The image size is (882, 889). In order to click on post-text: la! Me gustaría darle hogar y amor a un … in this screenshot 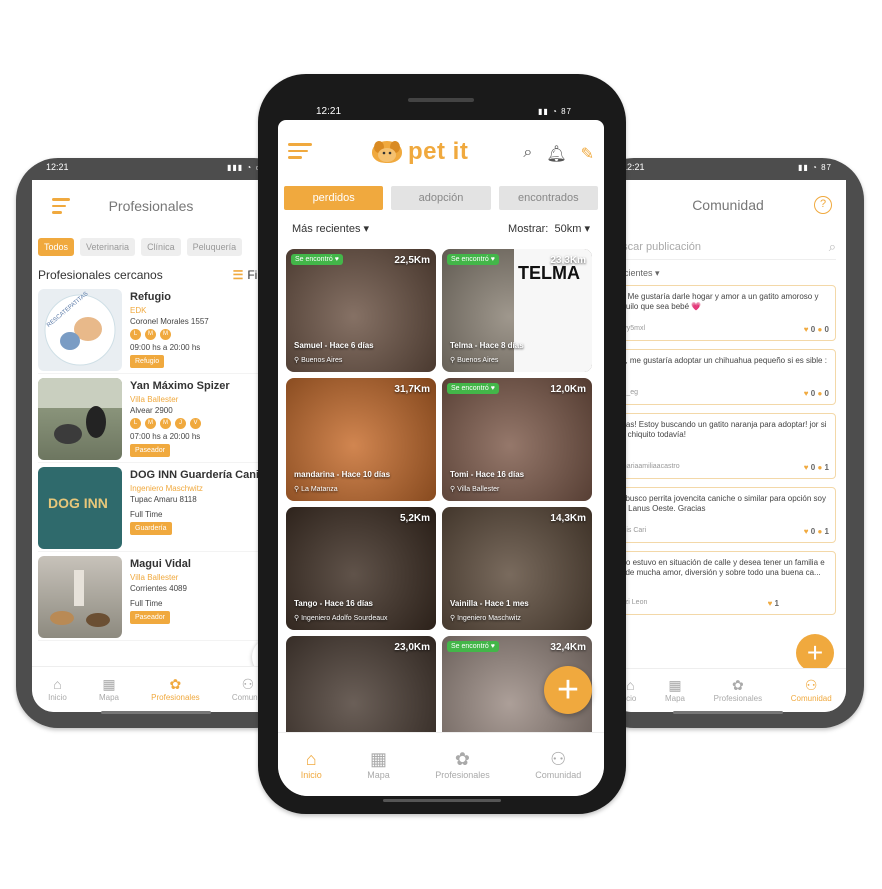, I will do `click(718, 301)`.